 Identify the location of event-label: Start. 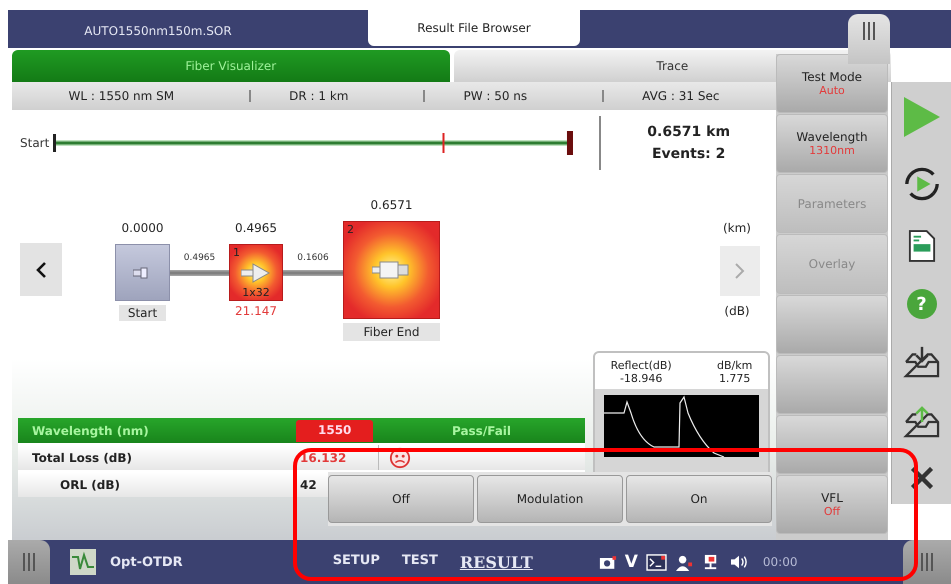
(142, 313).